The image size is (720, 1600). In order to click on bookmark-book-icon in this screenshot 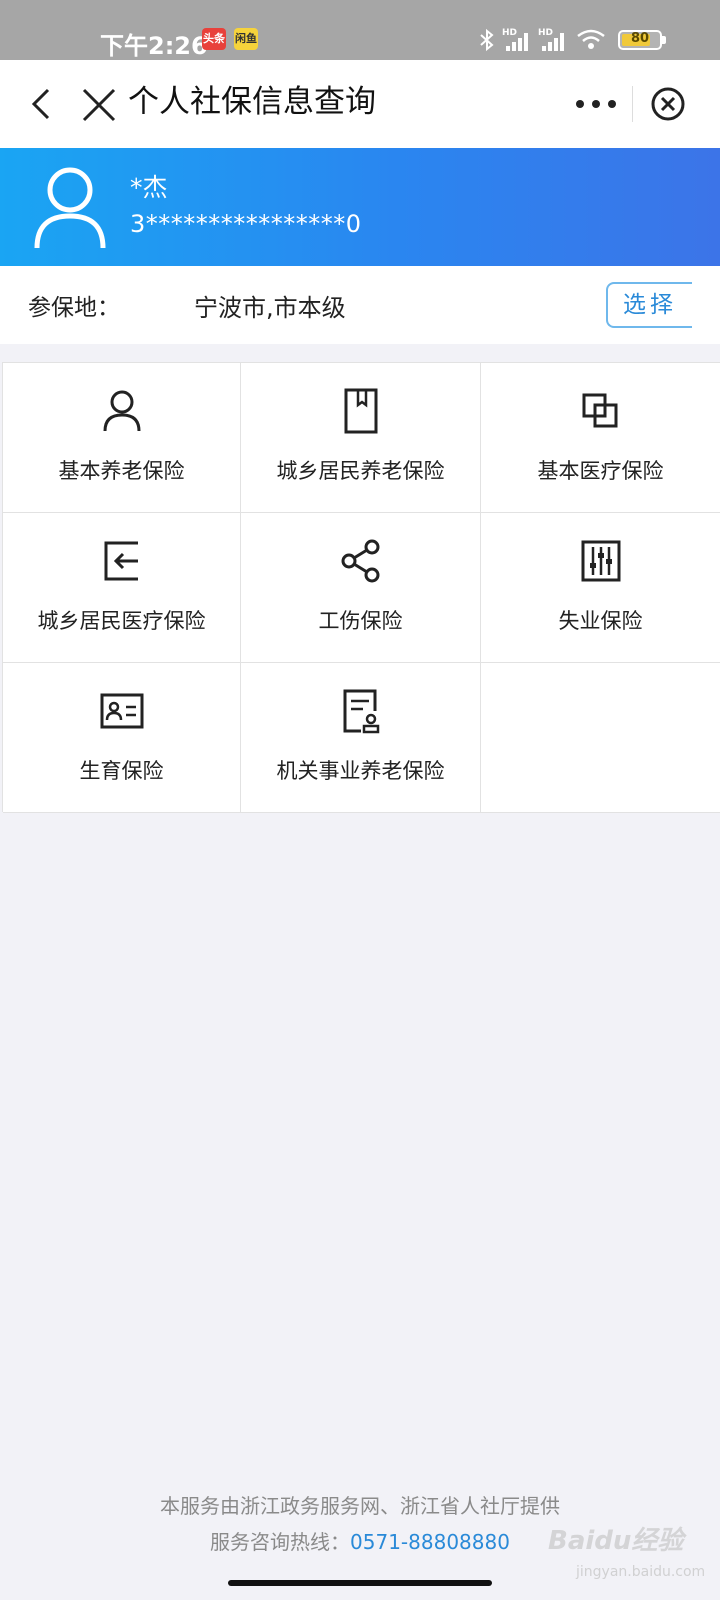, I will do `click(360, 411)`.